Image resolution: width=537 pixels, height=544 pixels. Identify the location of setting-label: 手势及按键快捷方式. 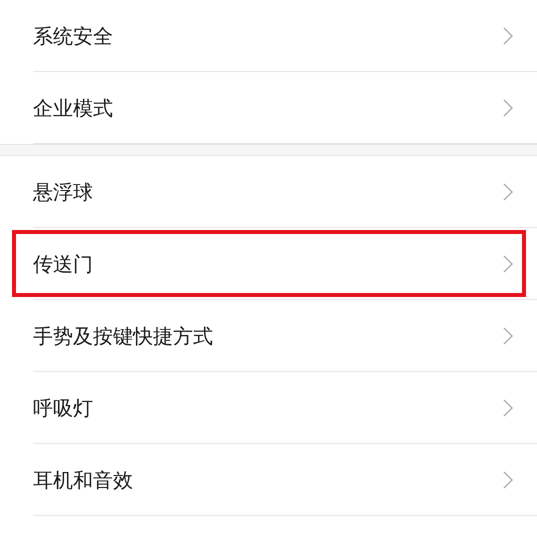
(123, 336).